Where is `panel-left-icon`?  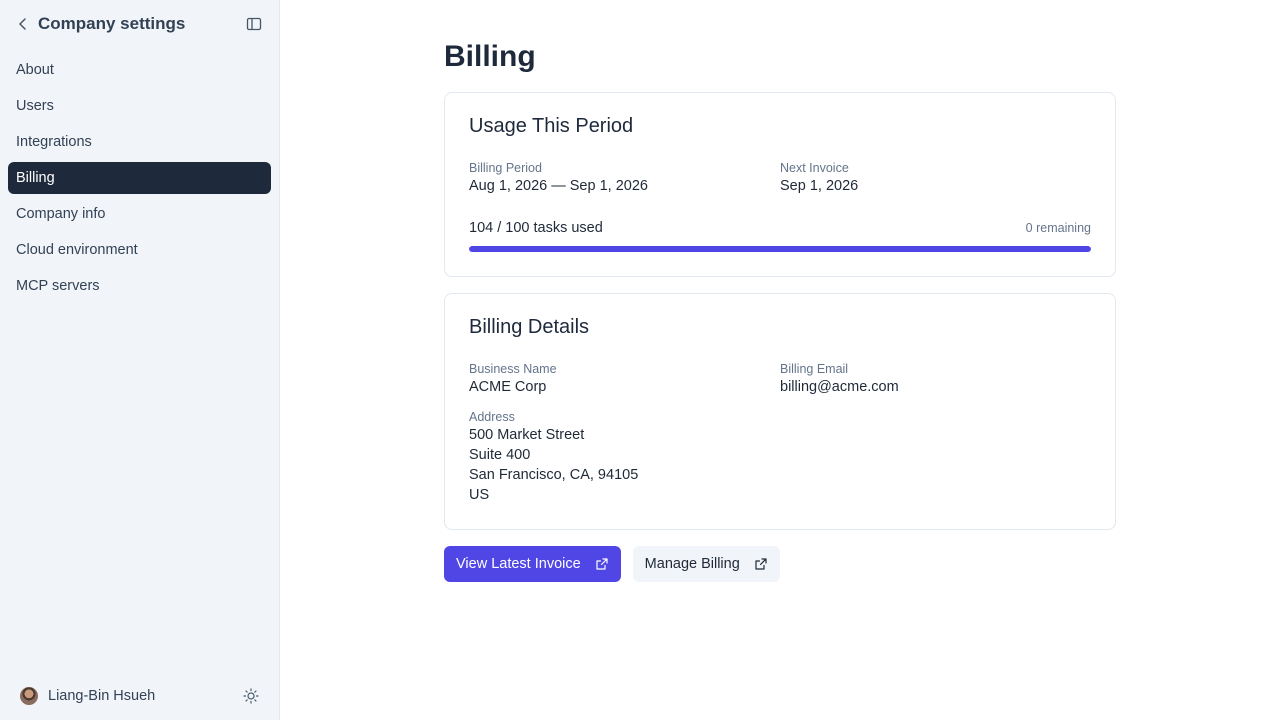
panel-left-icon is located at coordinates (254, 24).